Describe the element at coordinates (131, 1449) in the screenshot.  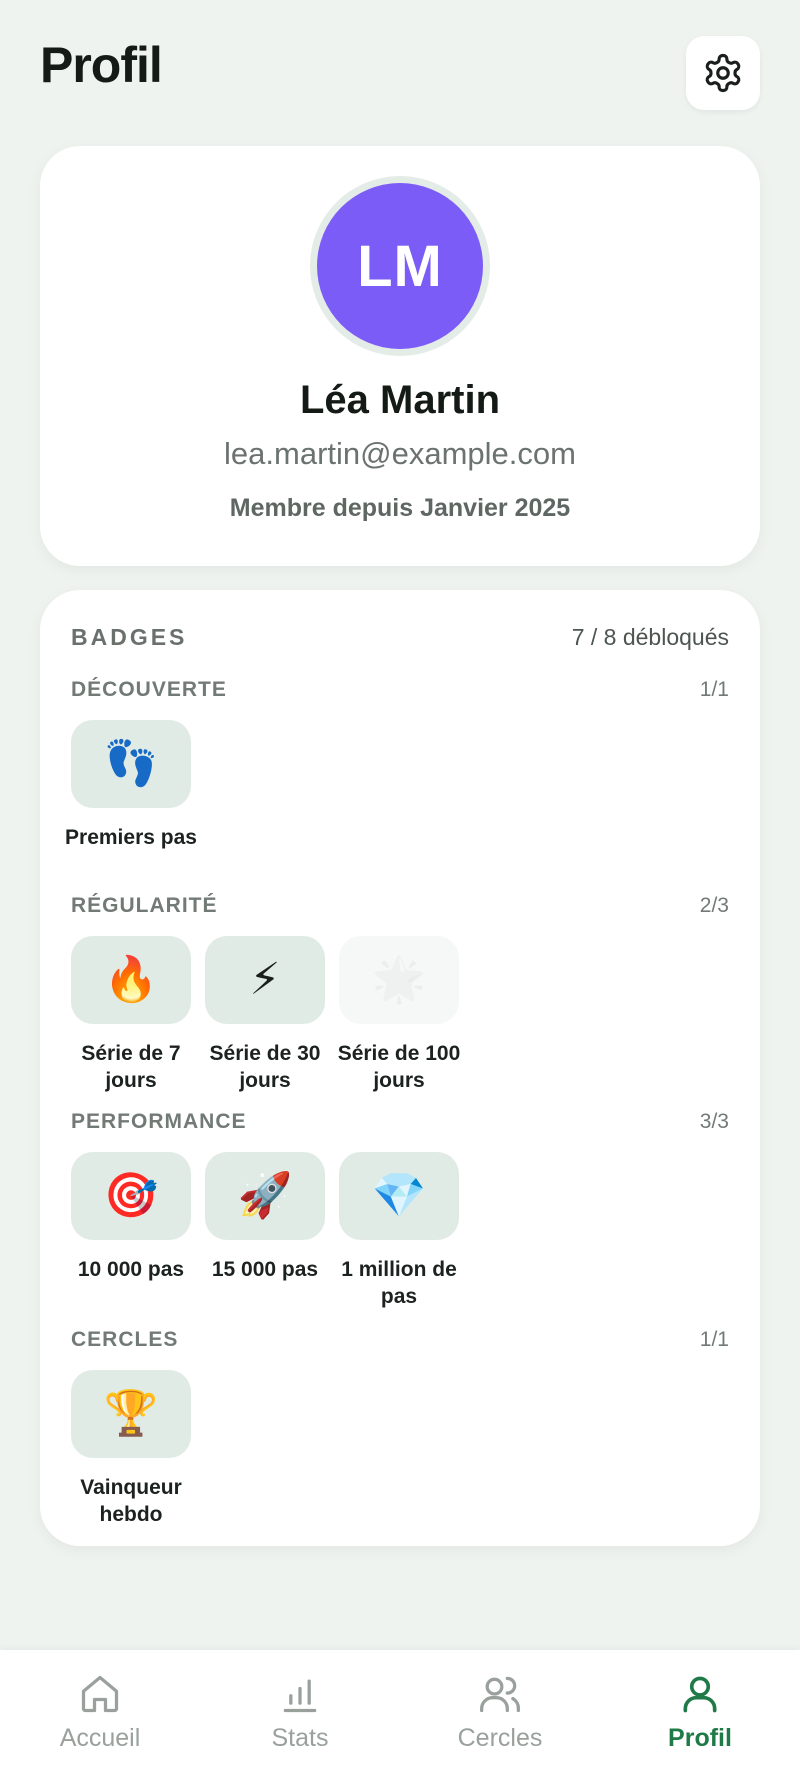
I see `badge-vainqueur-hebdo: 🏆 Vainqueur hebdo` at that location.